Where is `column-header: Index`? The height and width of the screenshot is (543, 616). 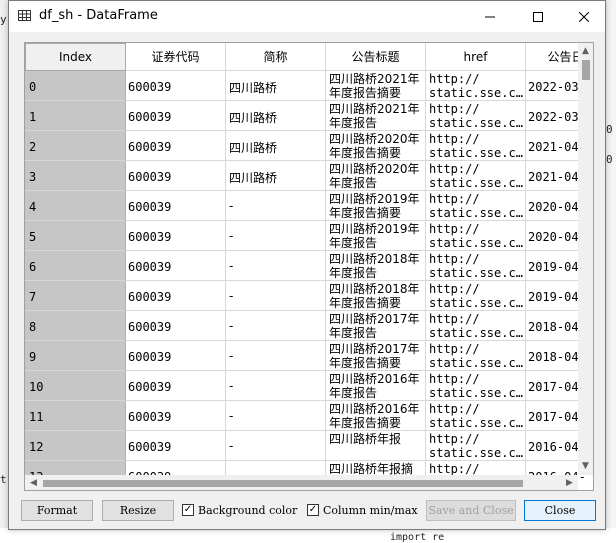 column-header: Index is located at coordinates (75, 57).